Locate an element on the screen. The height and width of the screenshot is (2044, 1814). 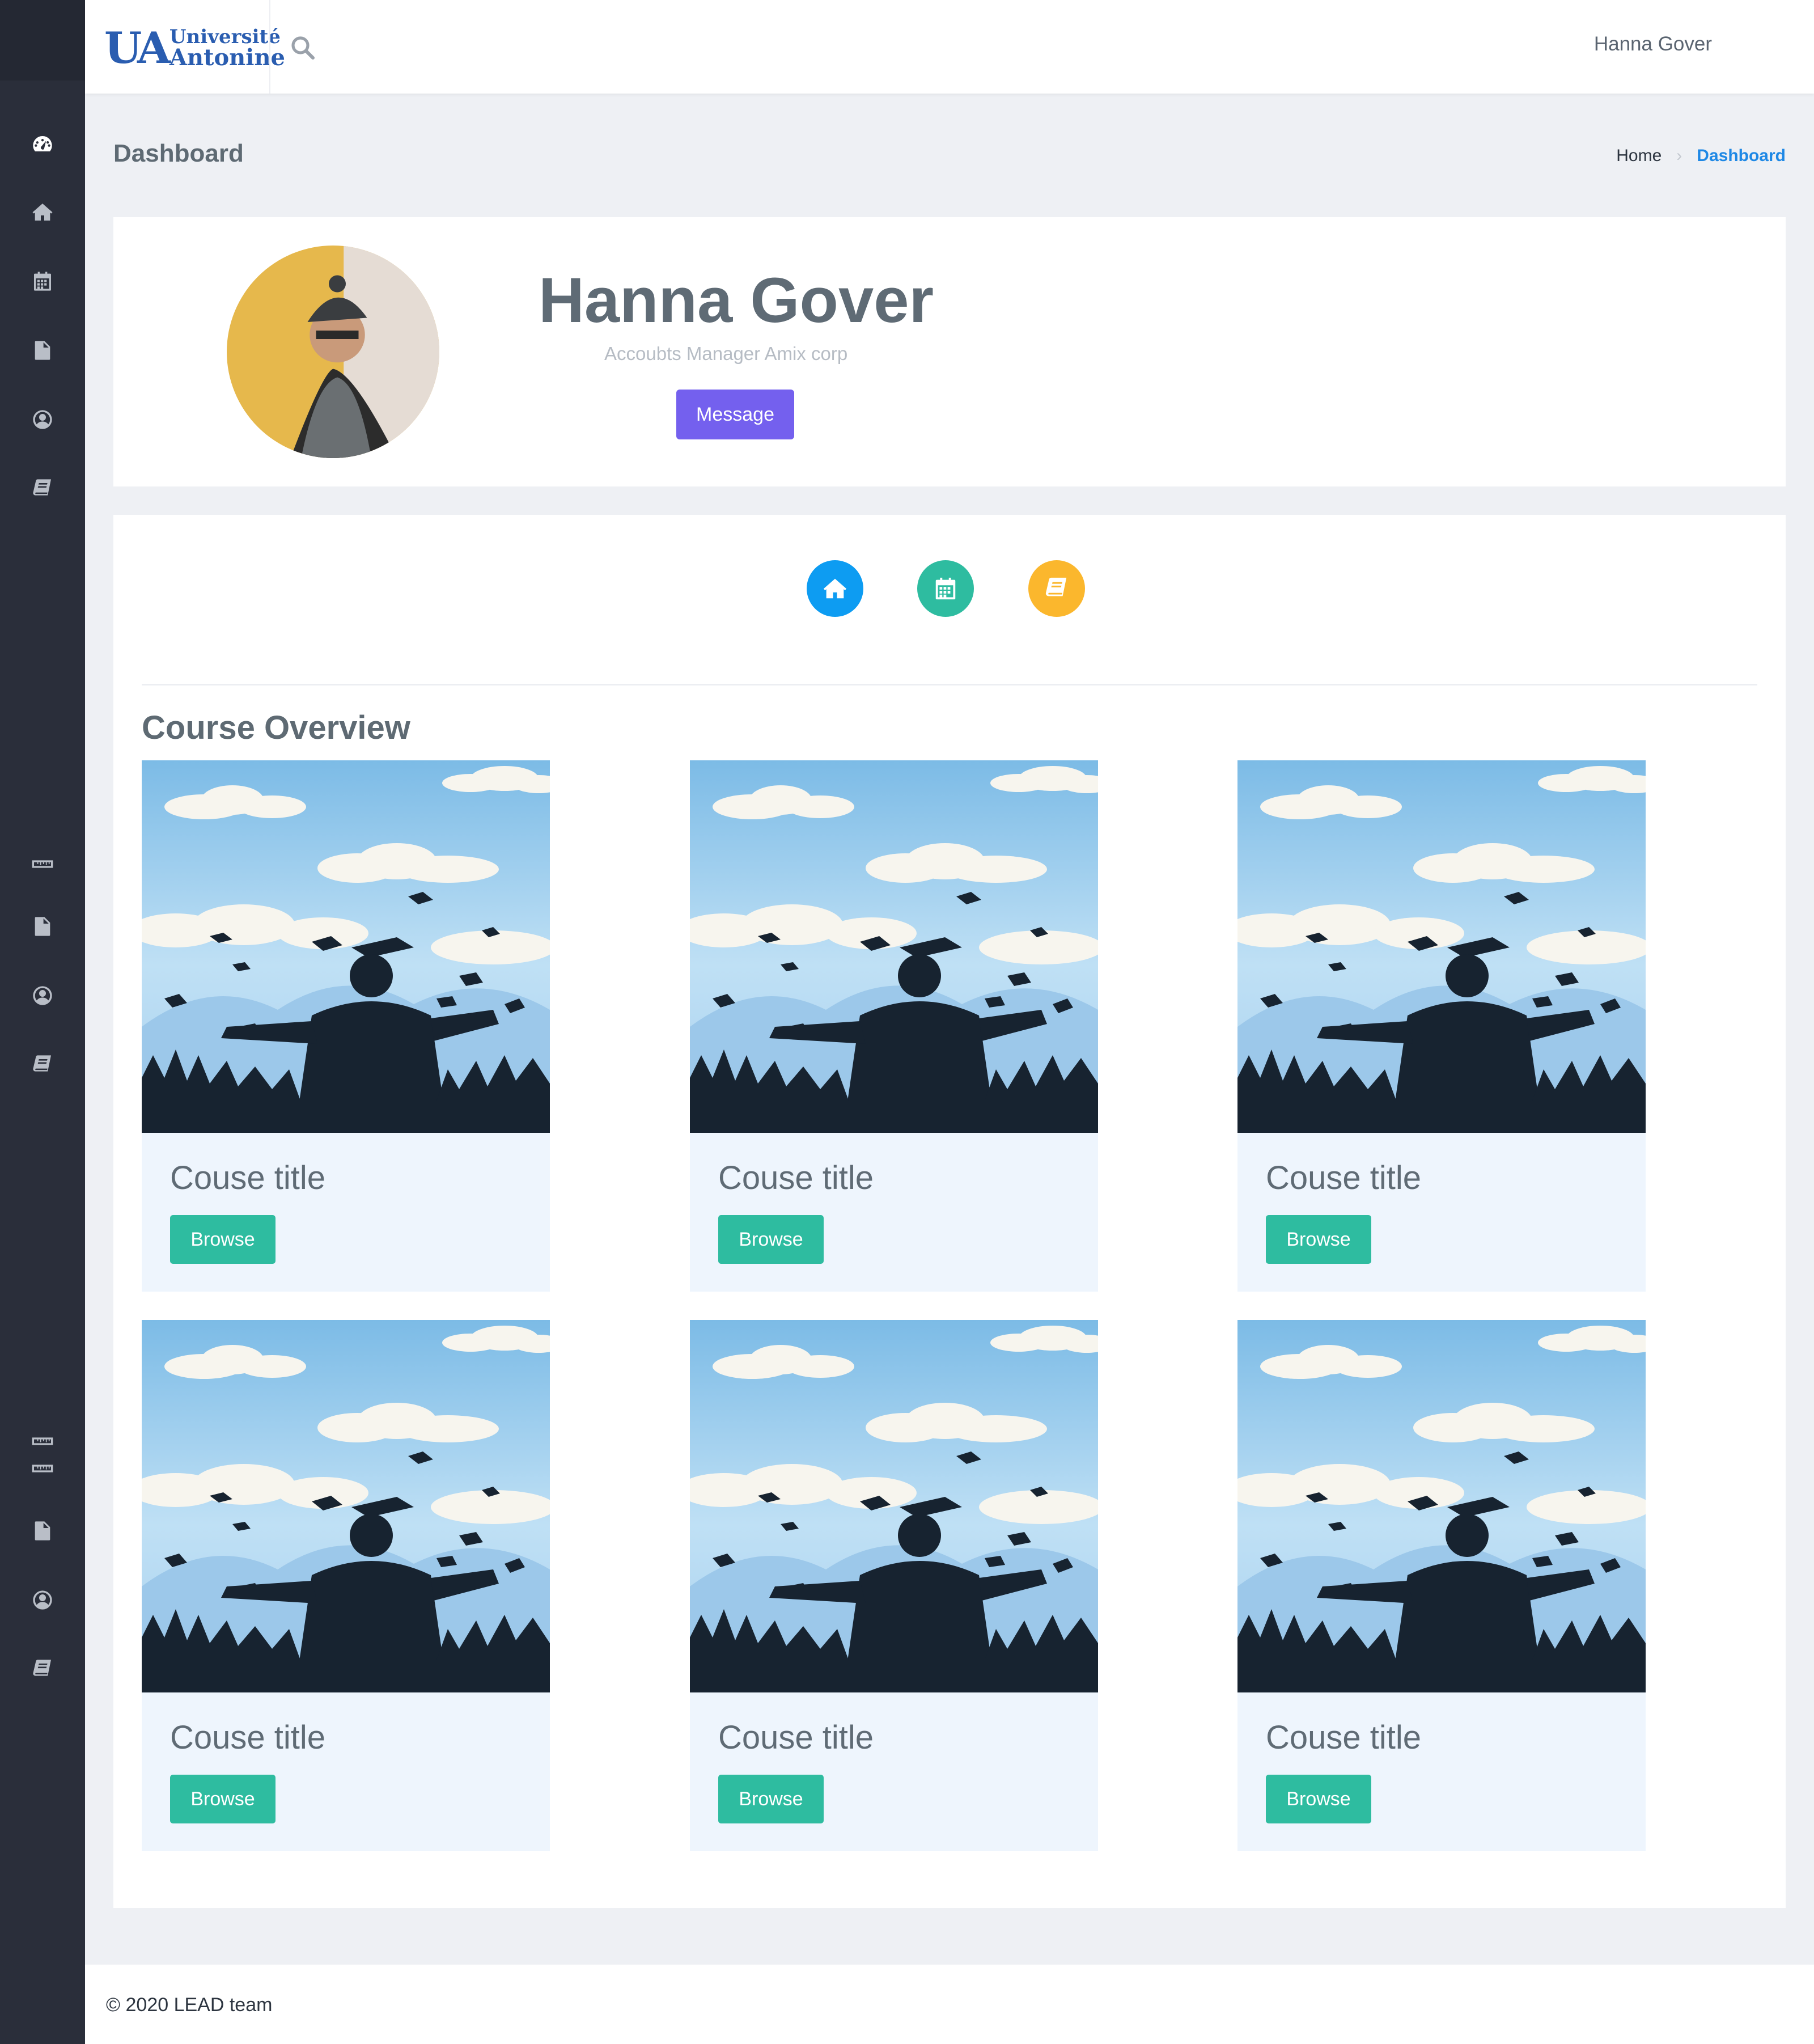
message-button: Message is located at coordinates (735, 415).